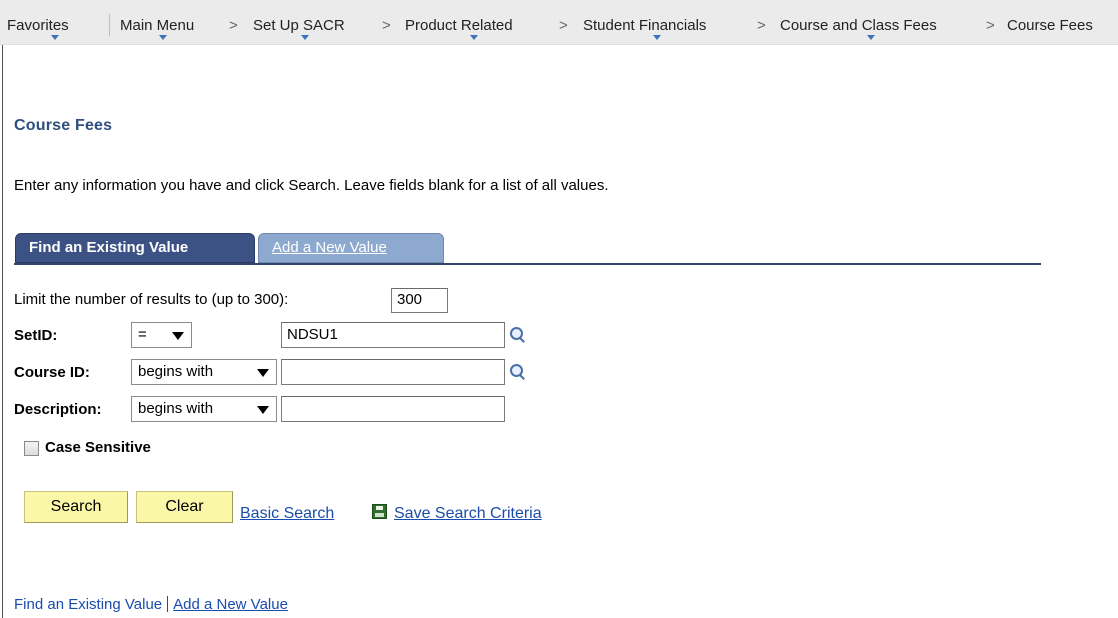 The image size is (1118, 618). I want to click on breadcrumb-course-and-class-fees: Course and Class Fees, so click(858, 26).